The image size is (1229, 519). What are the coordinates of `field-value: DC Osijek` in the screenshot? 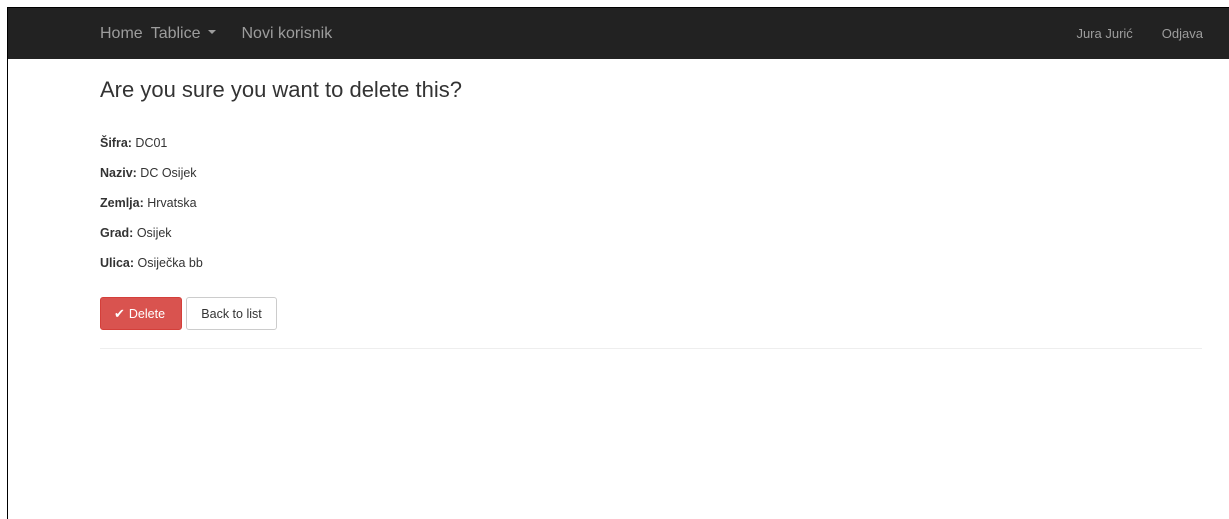 It's located at (166, 173).